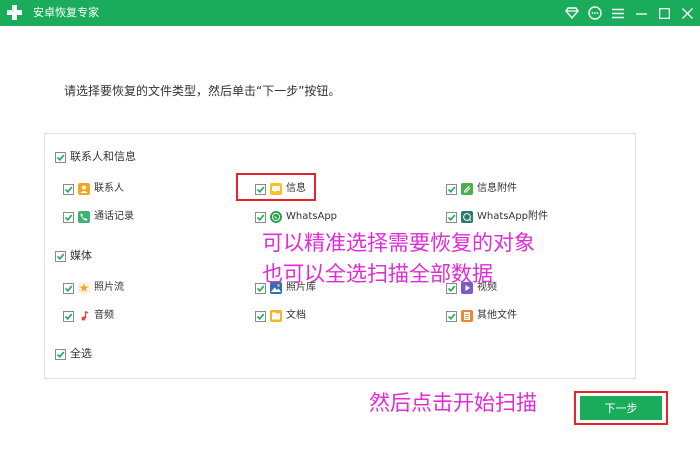 Image resolution: width=700 pixels, height=467 pixels. I want to click on attachment-icon, so click(467, 189).